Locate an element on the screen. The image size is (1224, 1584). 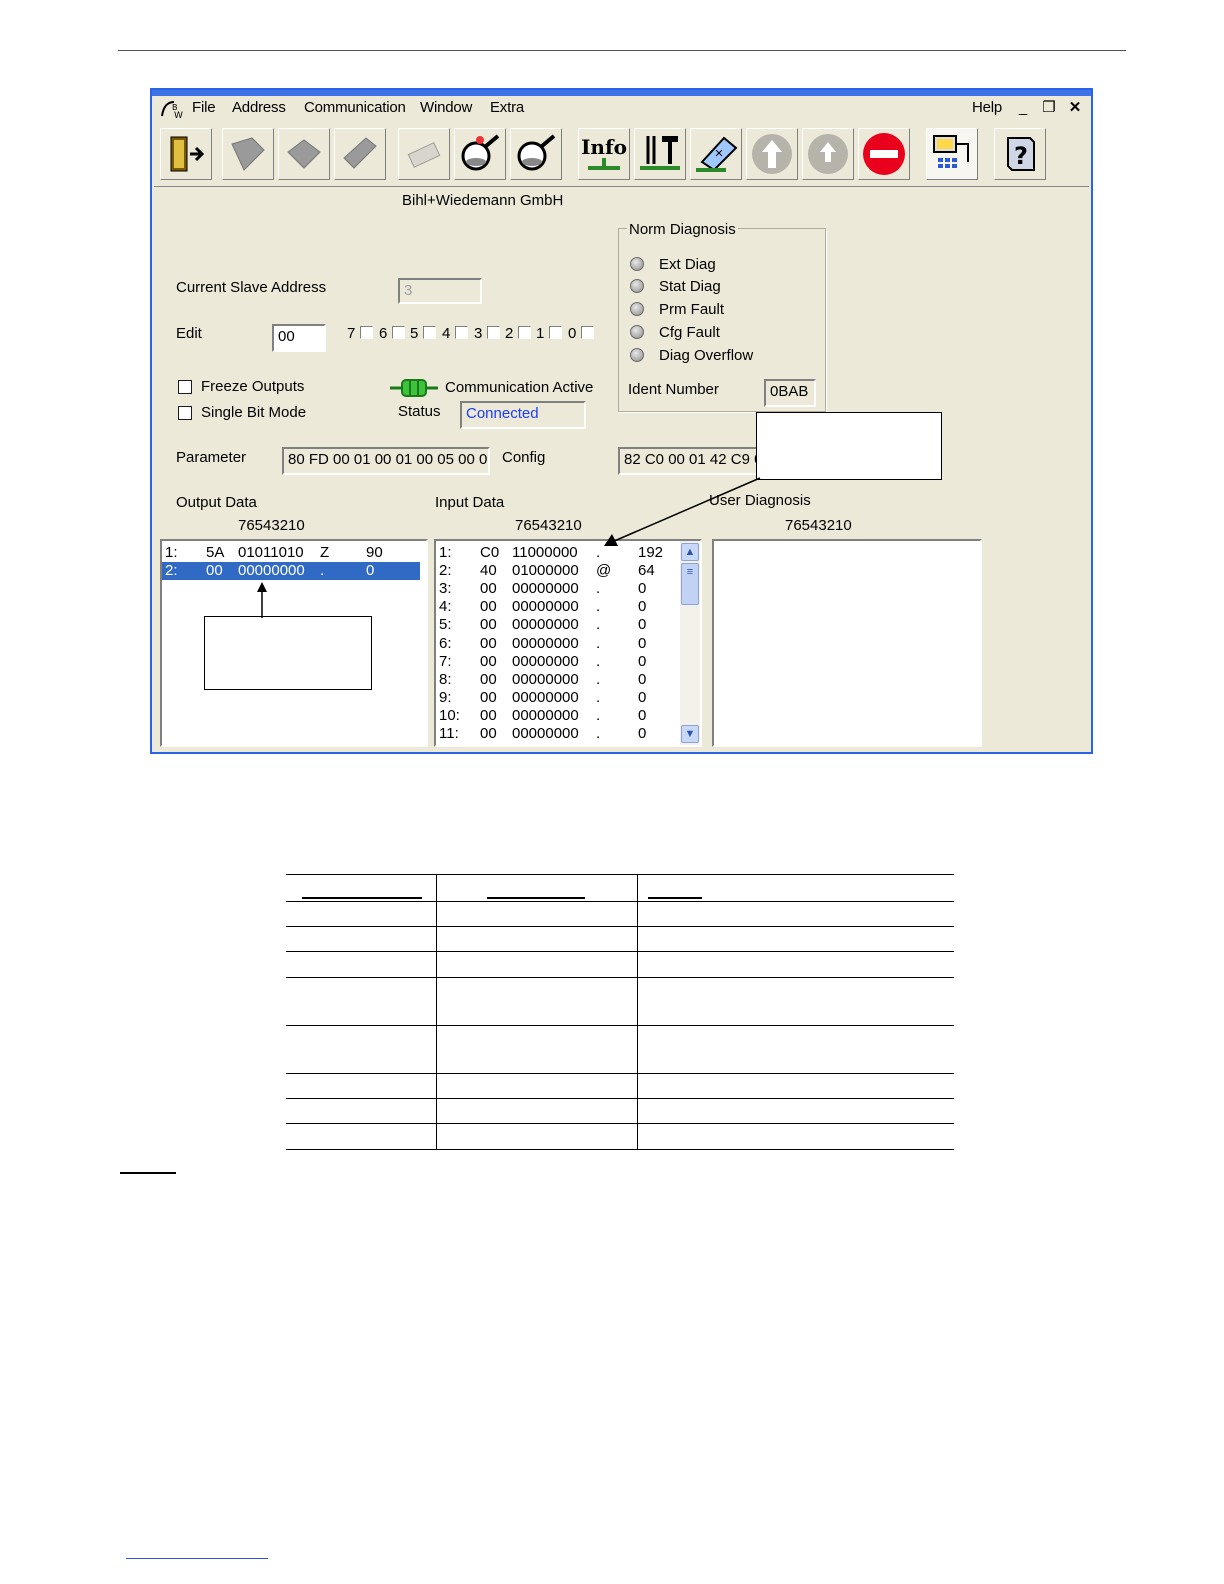
close-icon: ✕ is located at coordinates (1075, 107).